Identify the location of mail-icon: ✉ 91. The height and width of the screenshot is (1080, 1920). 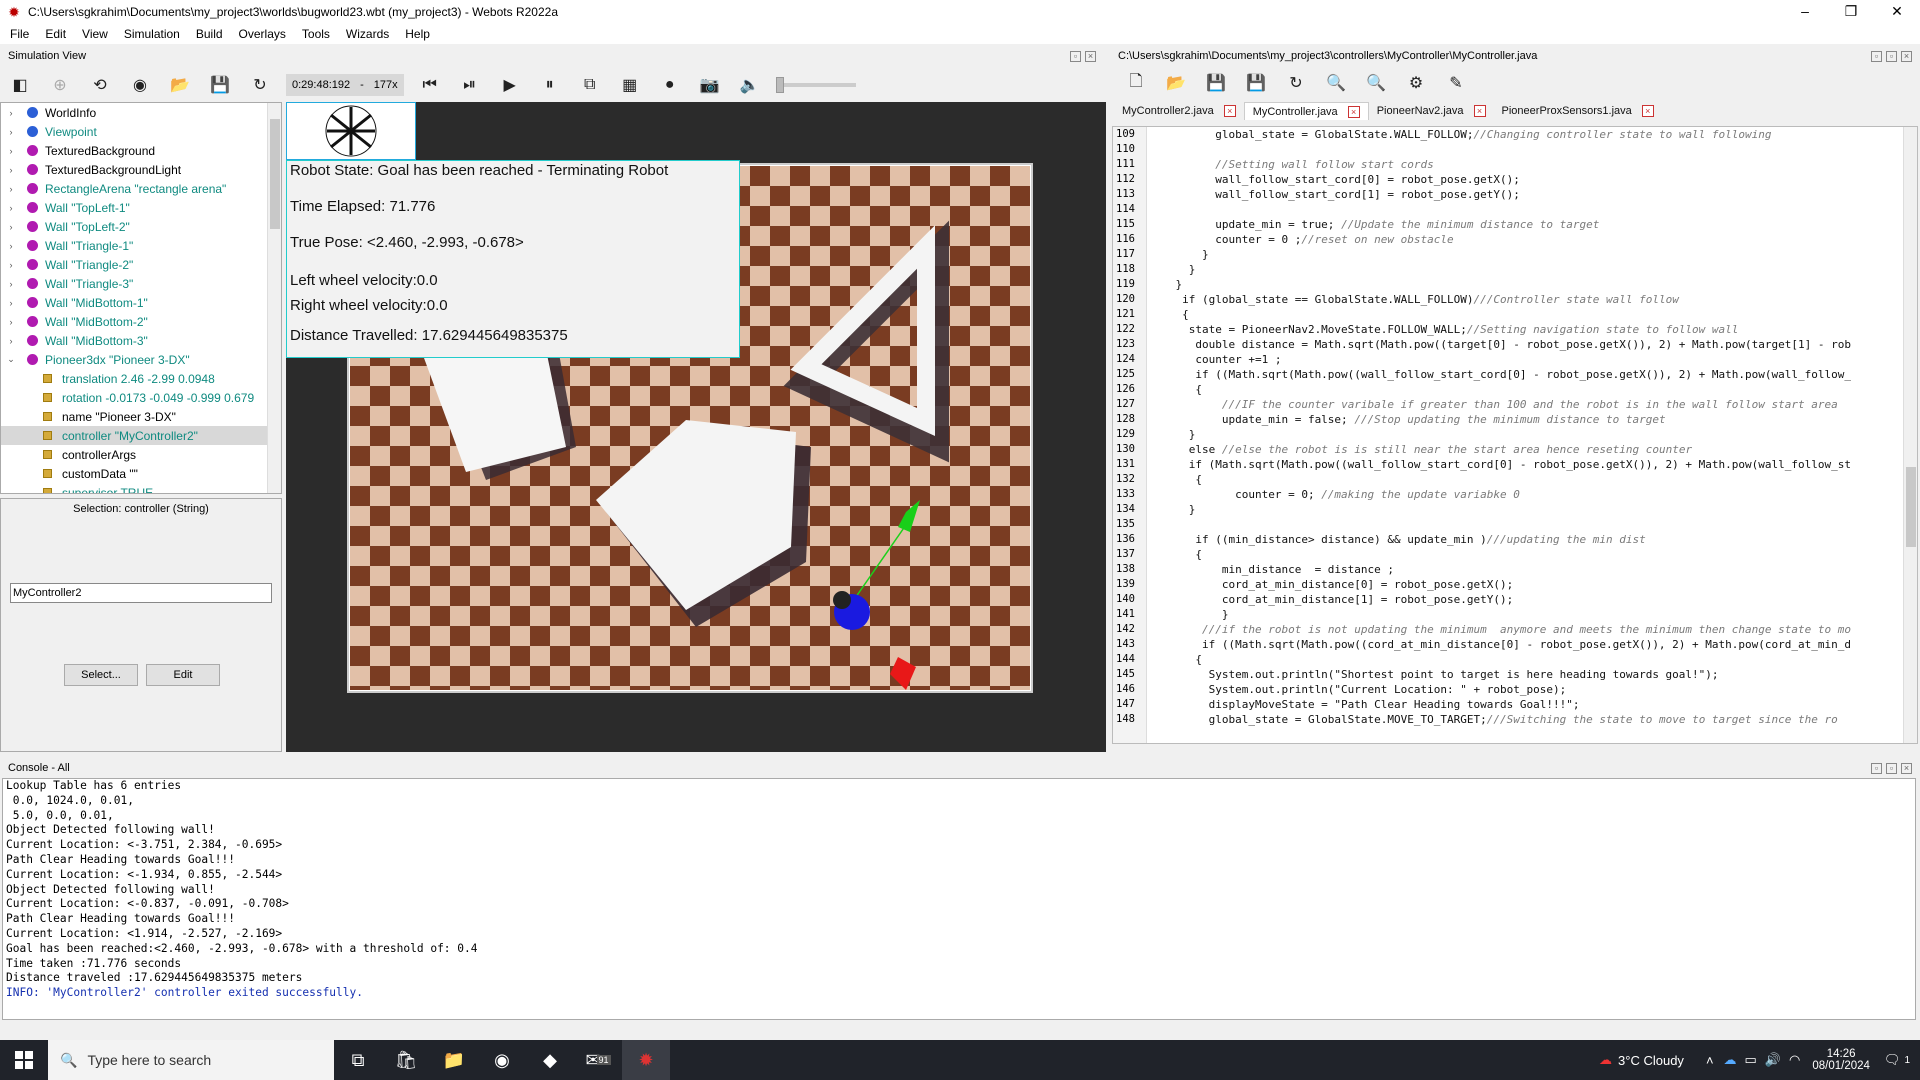
(598, 1060).